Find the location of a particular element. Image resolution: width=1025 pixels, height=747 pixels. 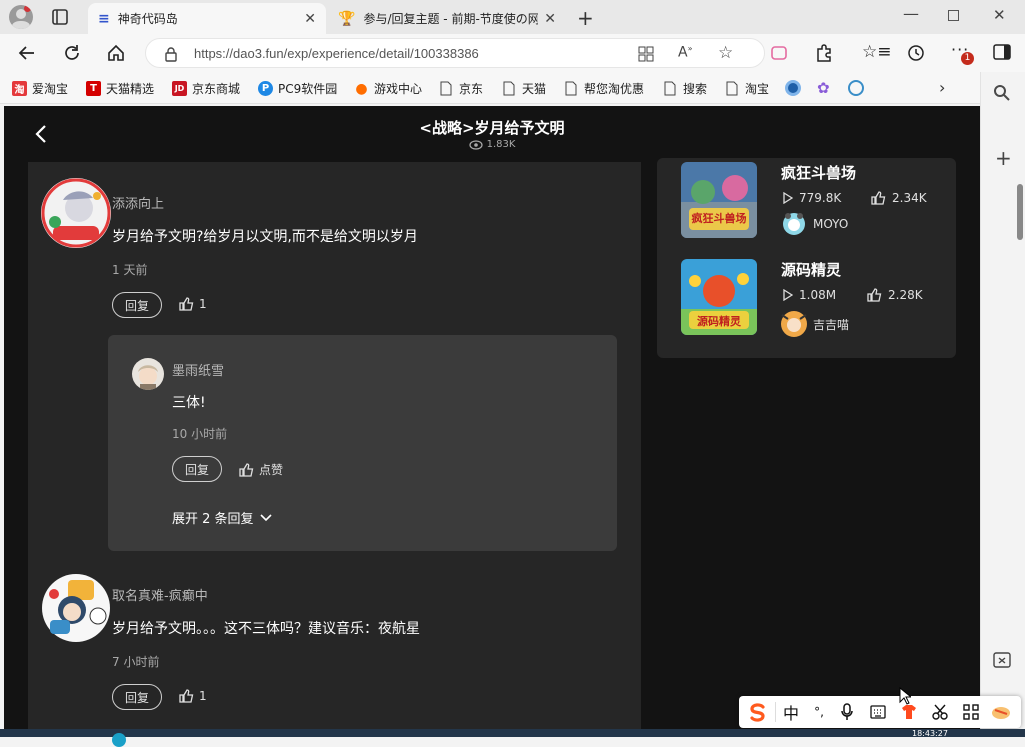

bookmark-label: 帮您淘优惠 is located at coordinates (614, 89).